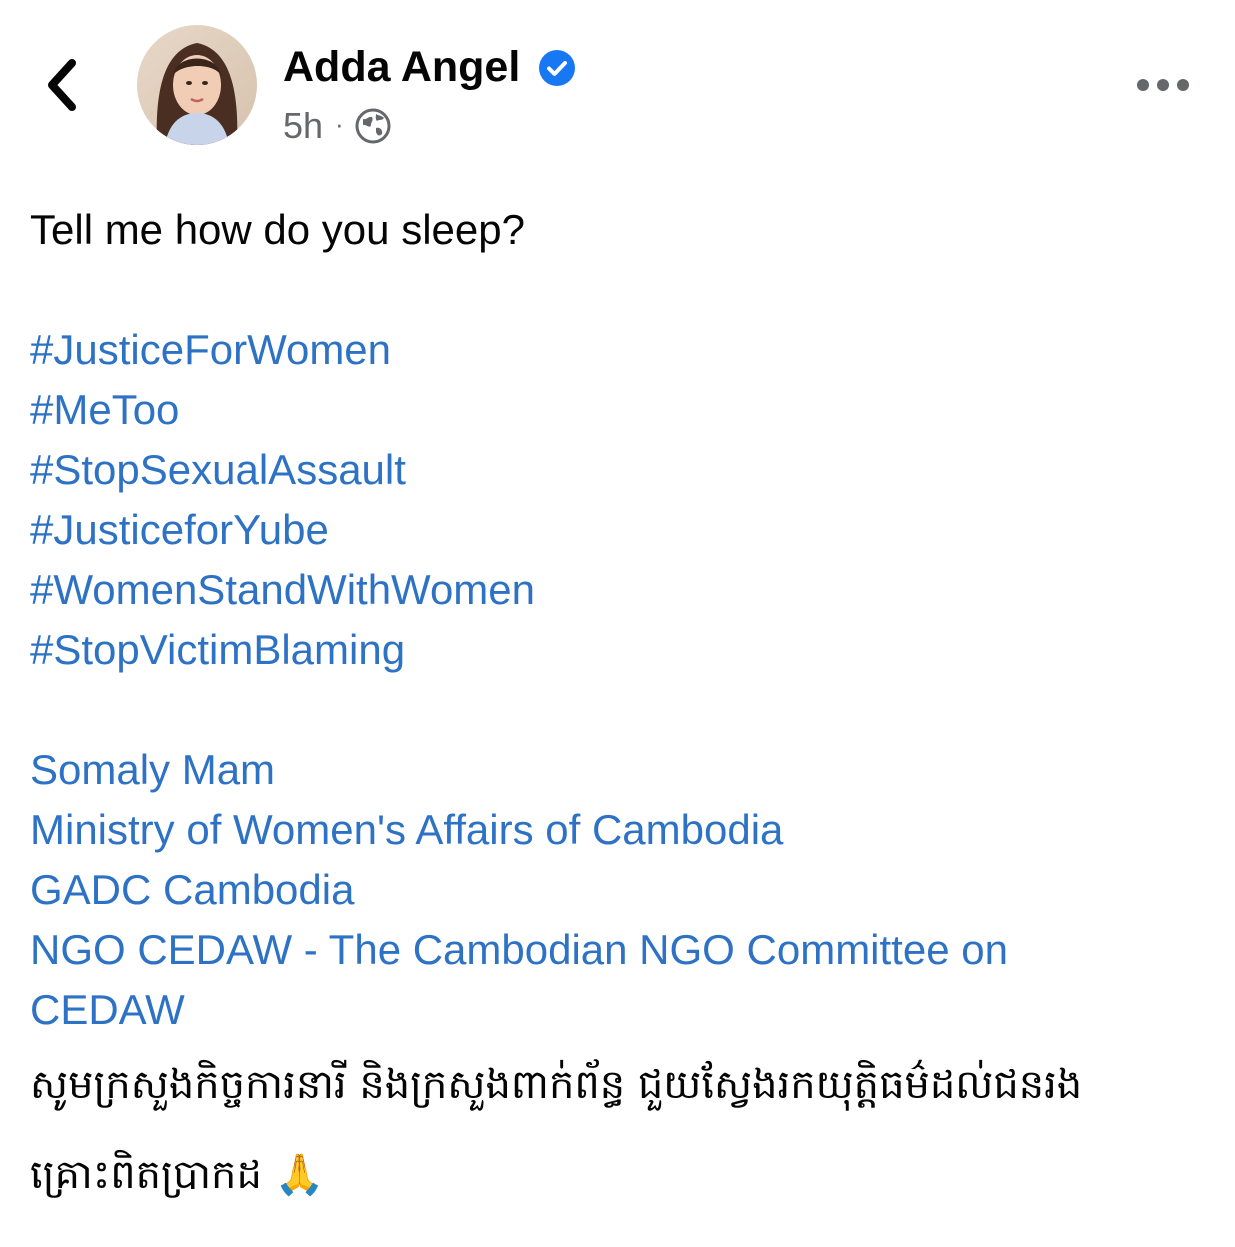 The width and height of the screenshot is (1235, 1247). Describe the element at coordinates (620, 590) in the screenshot. I see `hashtag-link: #WomenStandWithWomen` at that location.